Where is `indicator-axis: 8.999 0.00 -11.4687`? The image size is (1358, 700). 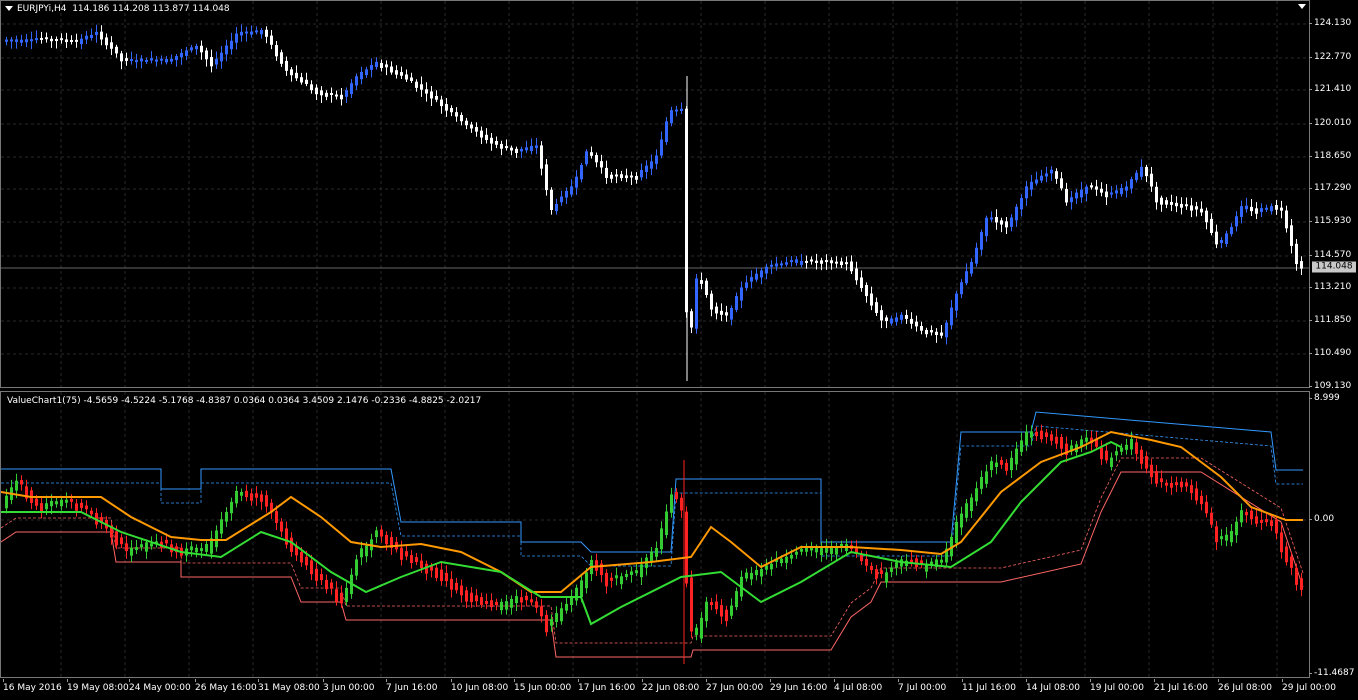 indicator-axis: 8.999 0.00 -11.4687 is located at coordinates (1333, 534).